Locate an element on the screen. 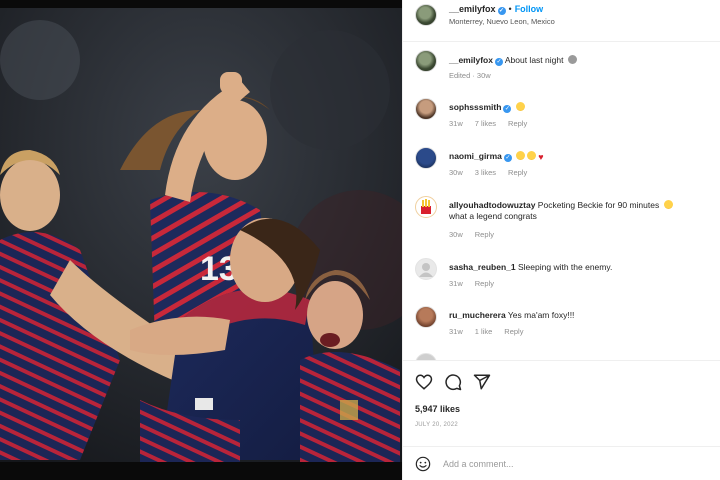 The height and width of the screenshot is (480, 720). comment-text: Pocketing Beckie for 90 minutes is located at coordinates (598, 205).